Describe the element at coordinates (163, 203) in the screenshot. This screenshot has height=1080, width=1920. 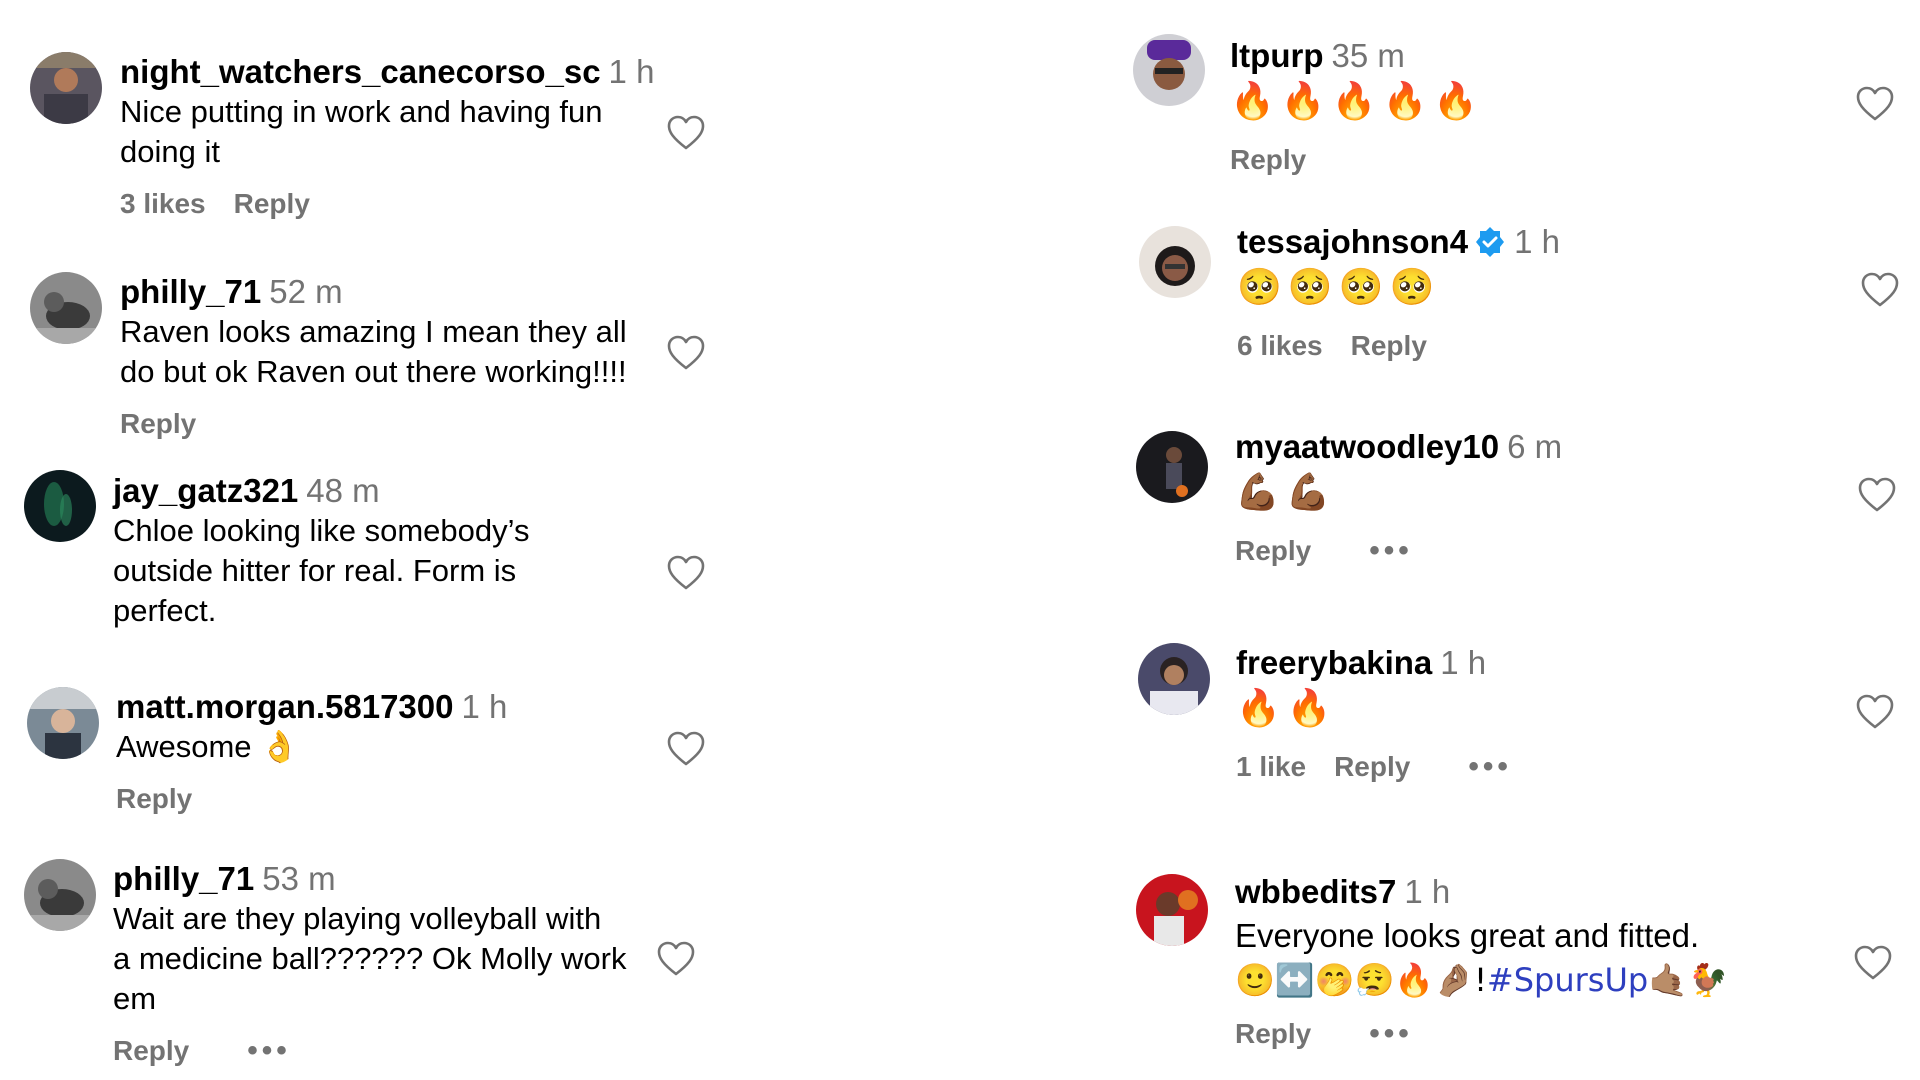
I see `likes-count: 3 likes` at that location.